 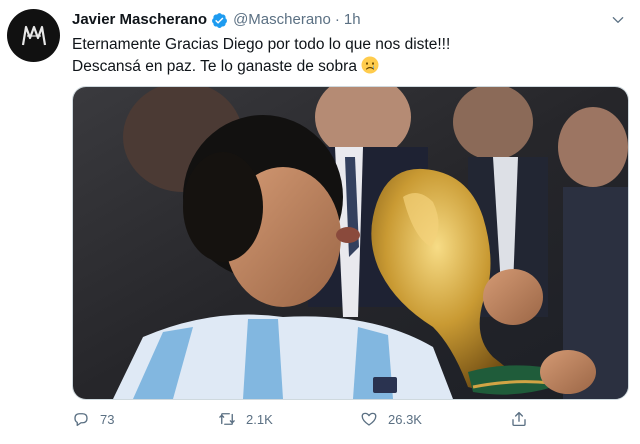 I want to click on reply-count: 73, so click(x=107, y=419).